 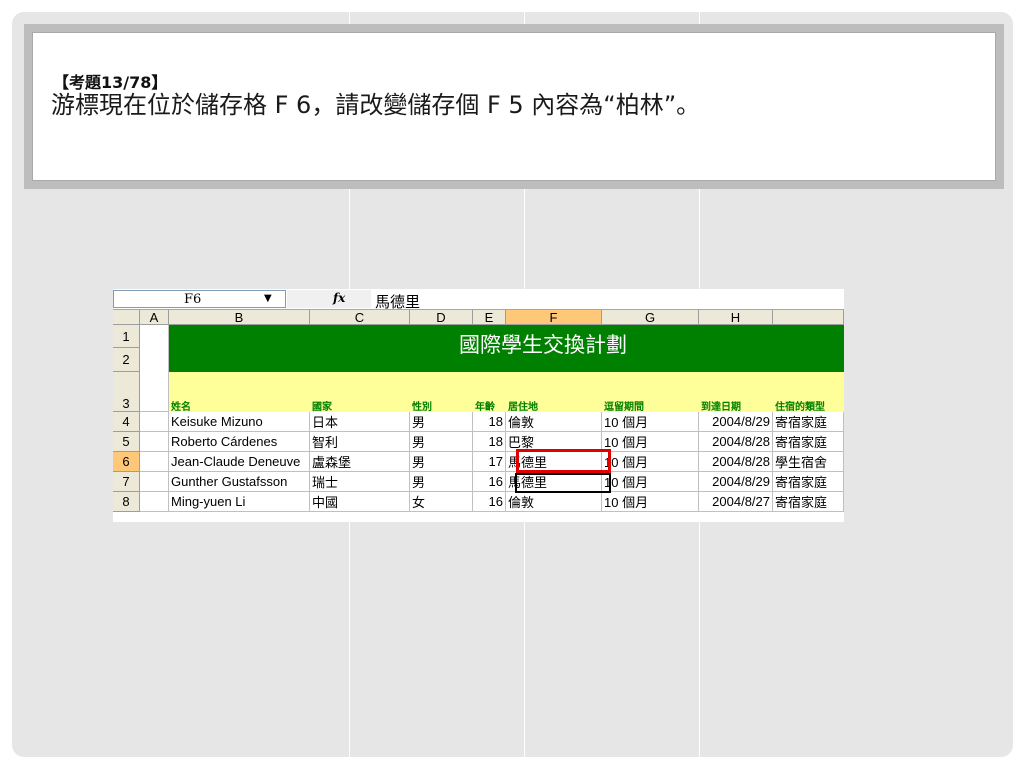 I want to click on header-residence: 居住地, so click(x=523, y=407).